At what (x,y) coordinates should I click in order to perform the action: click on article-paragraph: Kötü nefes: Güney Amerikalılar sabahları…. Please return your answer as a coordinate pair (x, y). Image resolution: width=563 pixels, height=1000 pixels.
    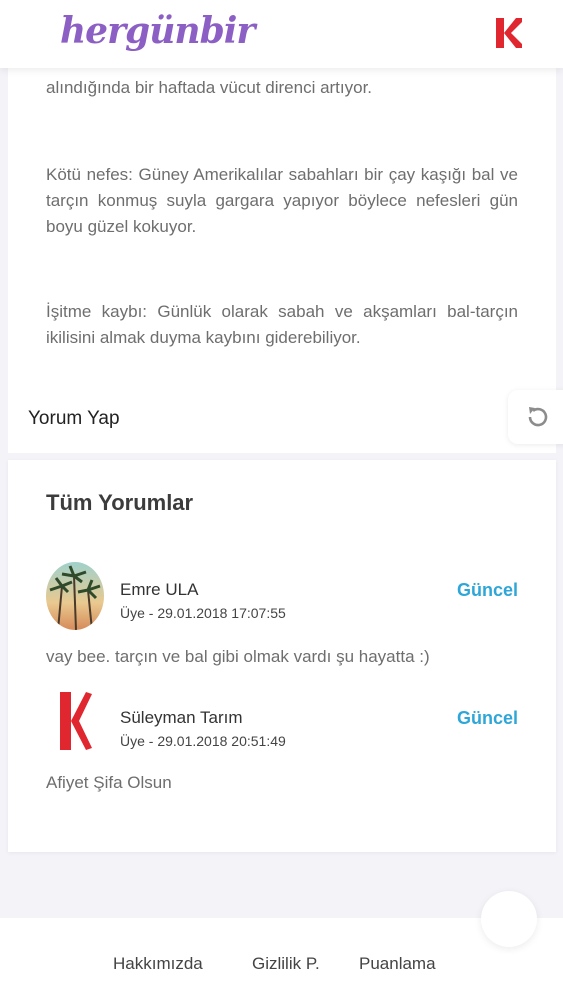
    Looking at the image, I should click on (282, 200).